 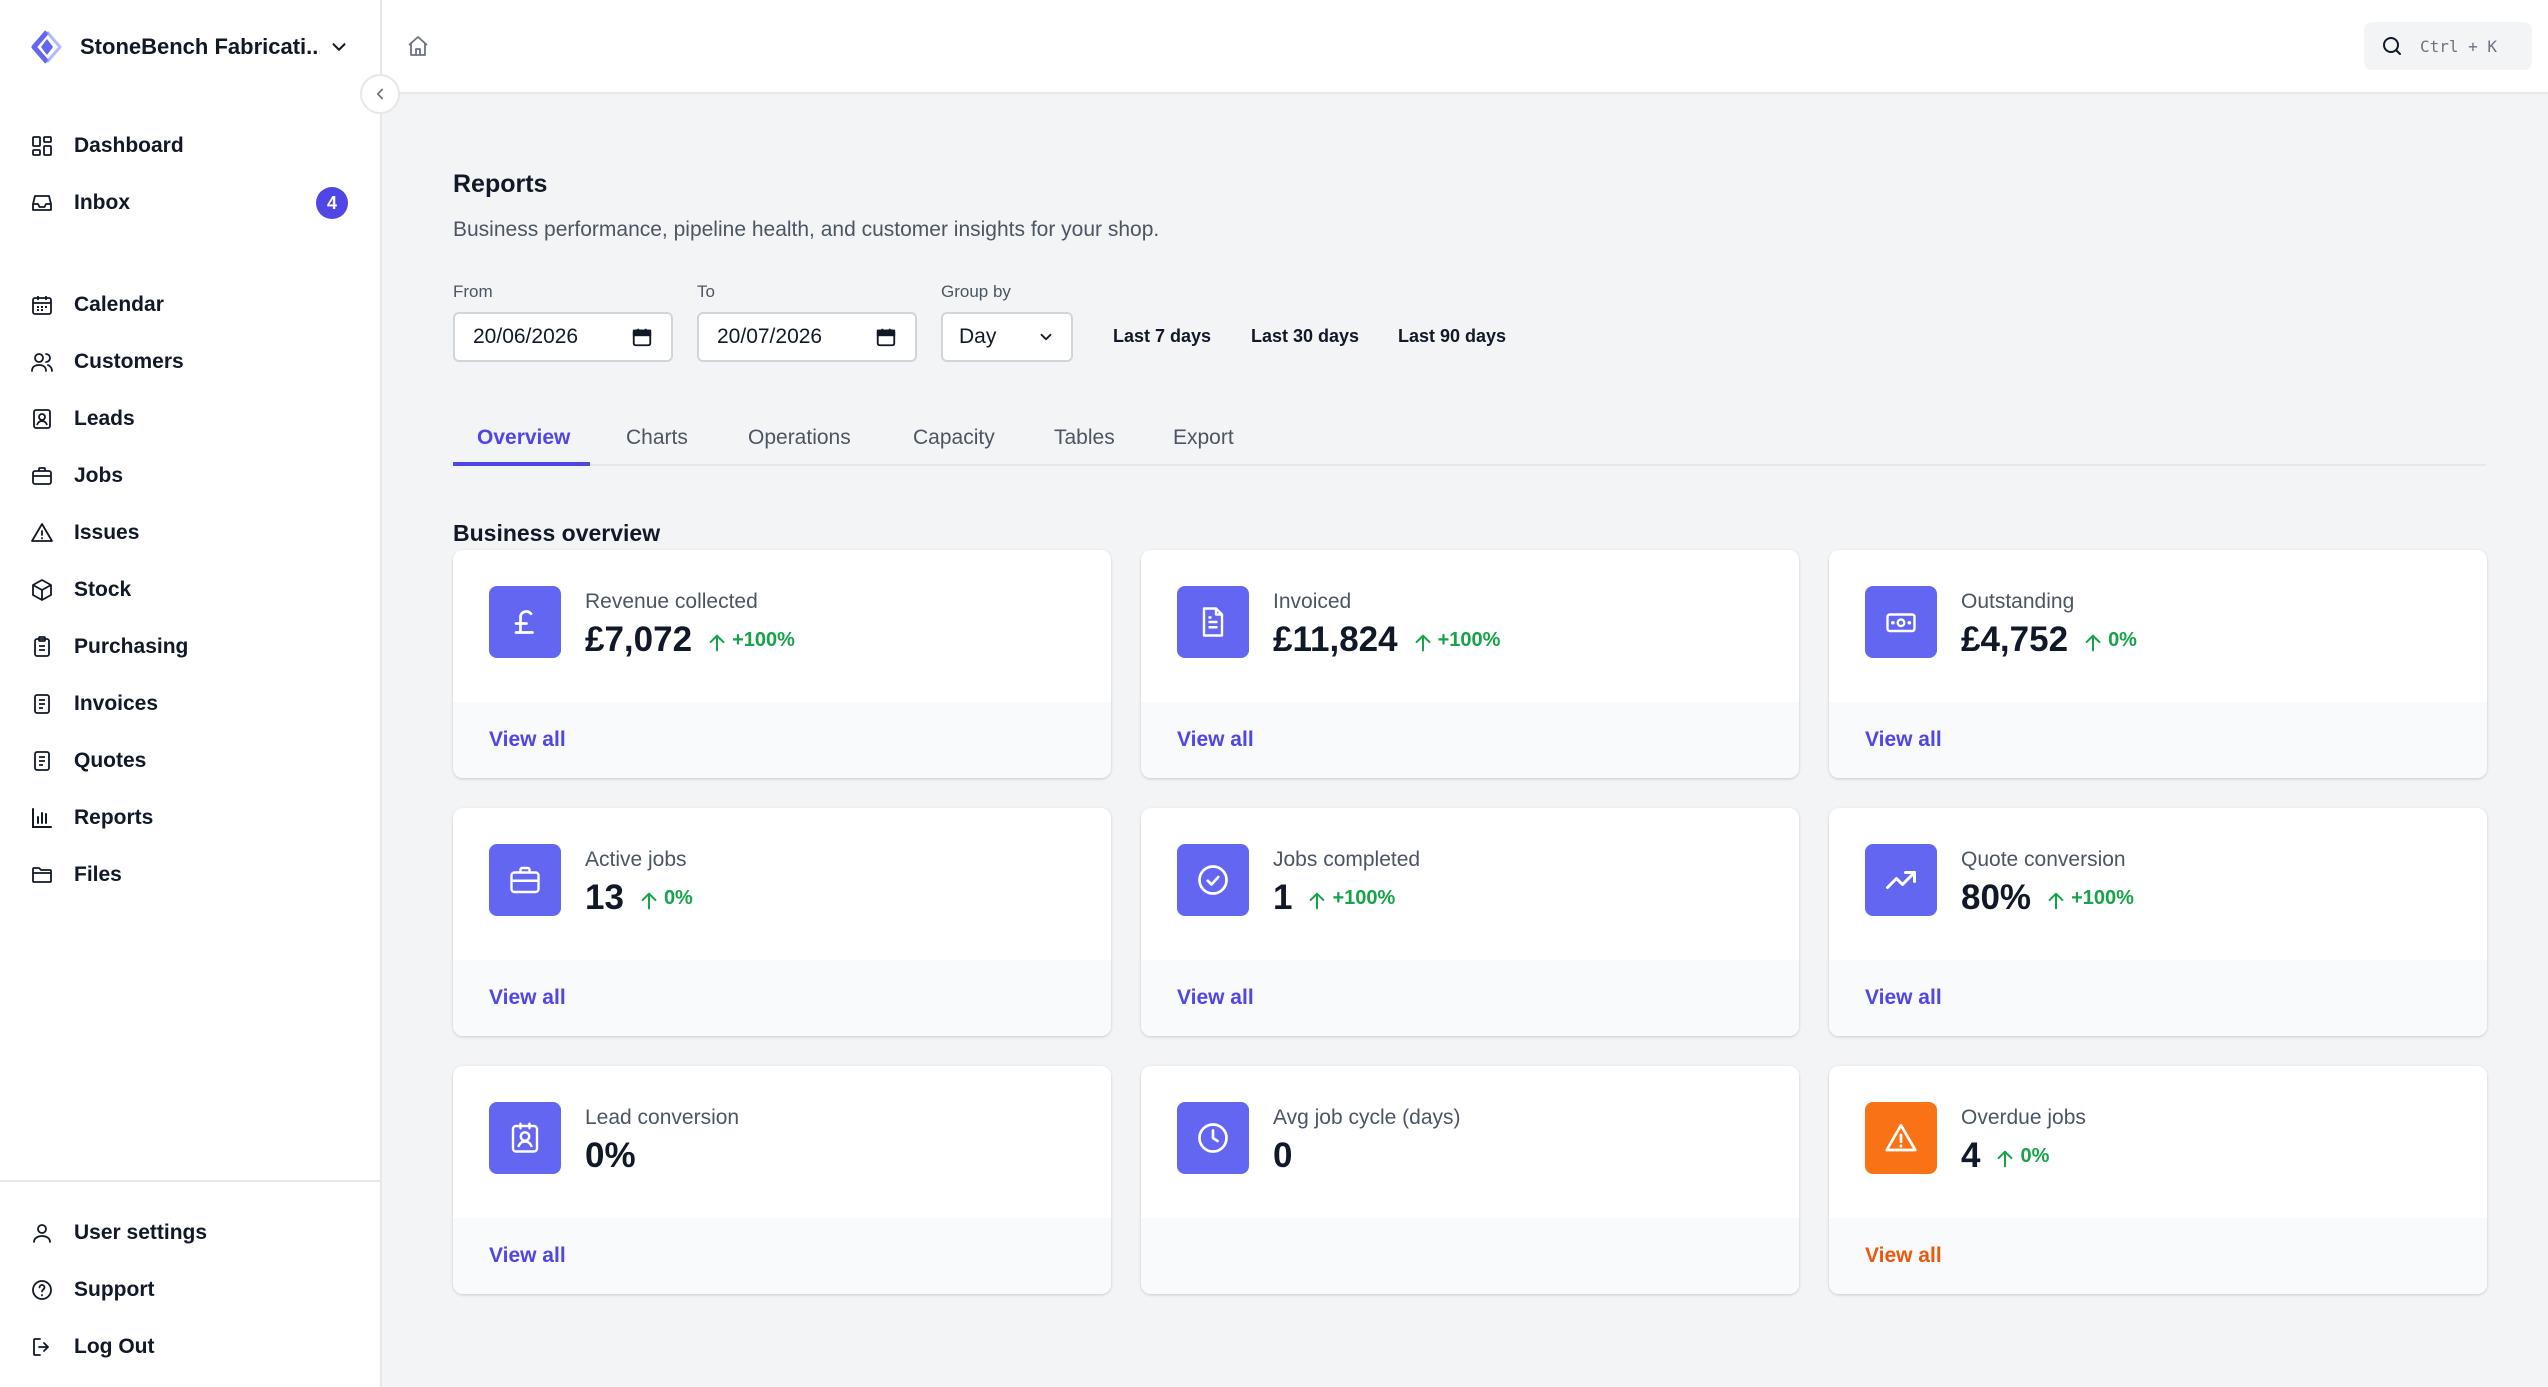 I want to click on folder-icon, so click(x=42, y=875).